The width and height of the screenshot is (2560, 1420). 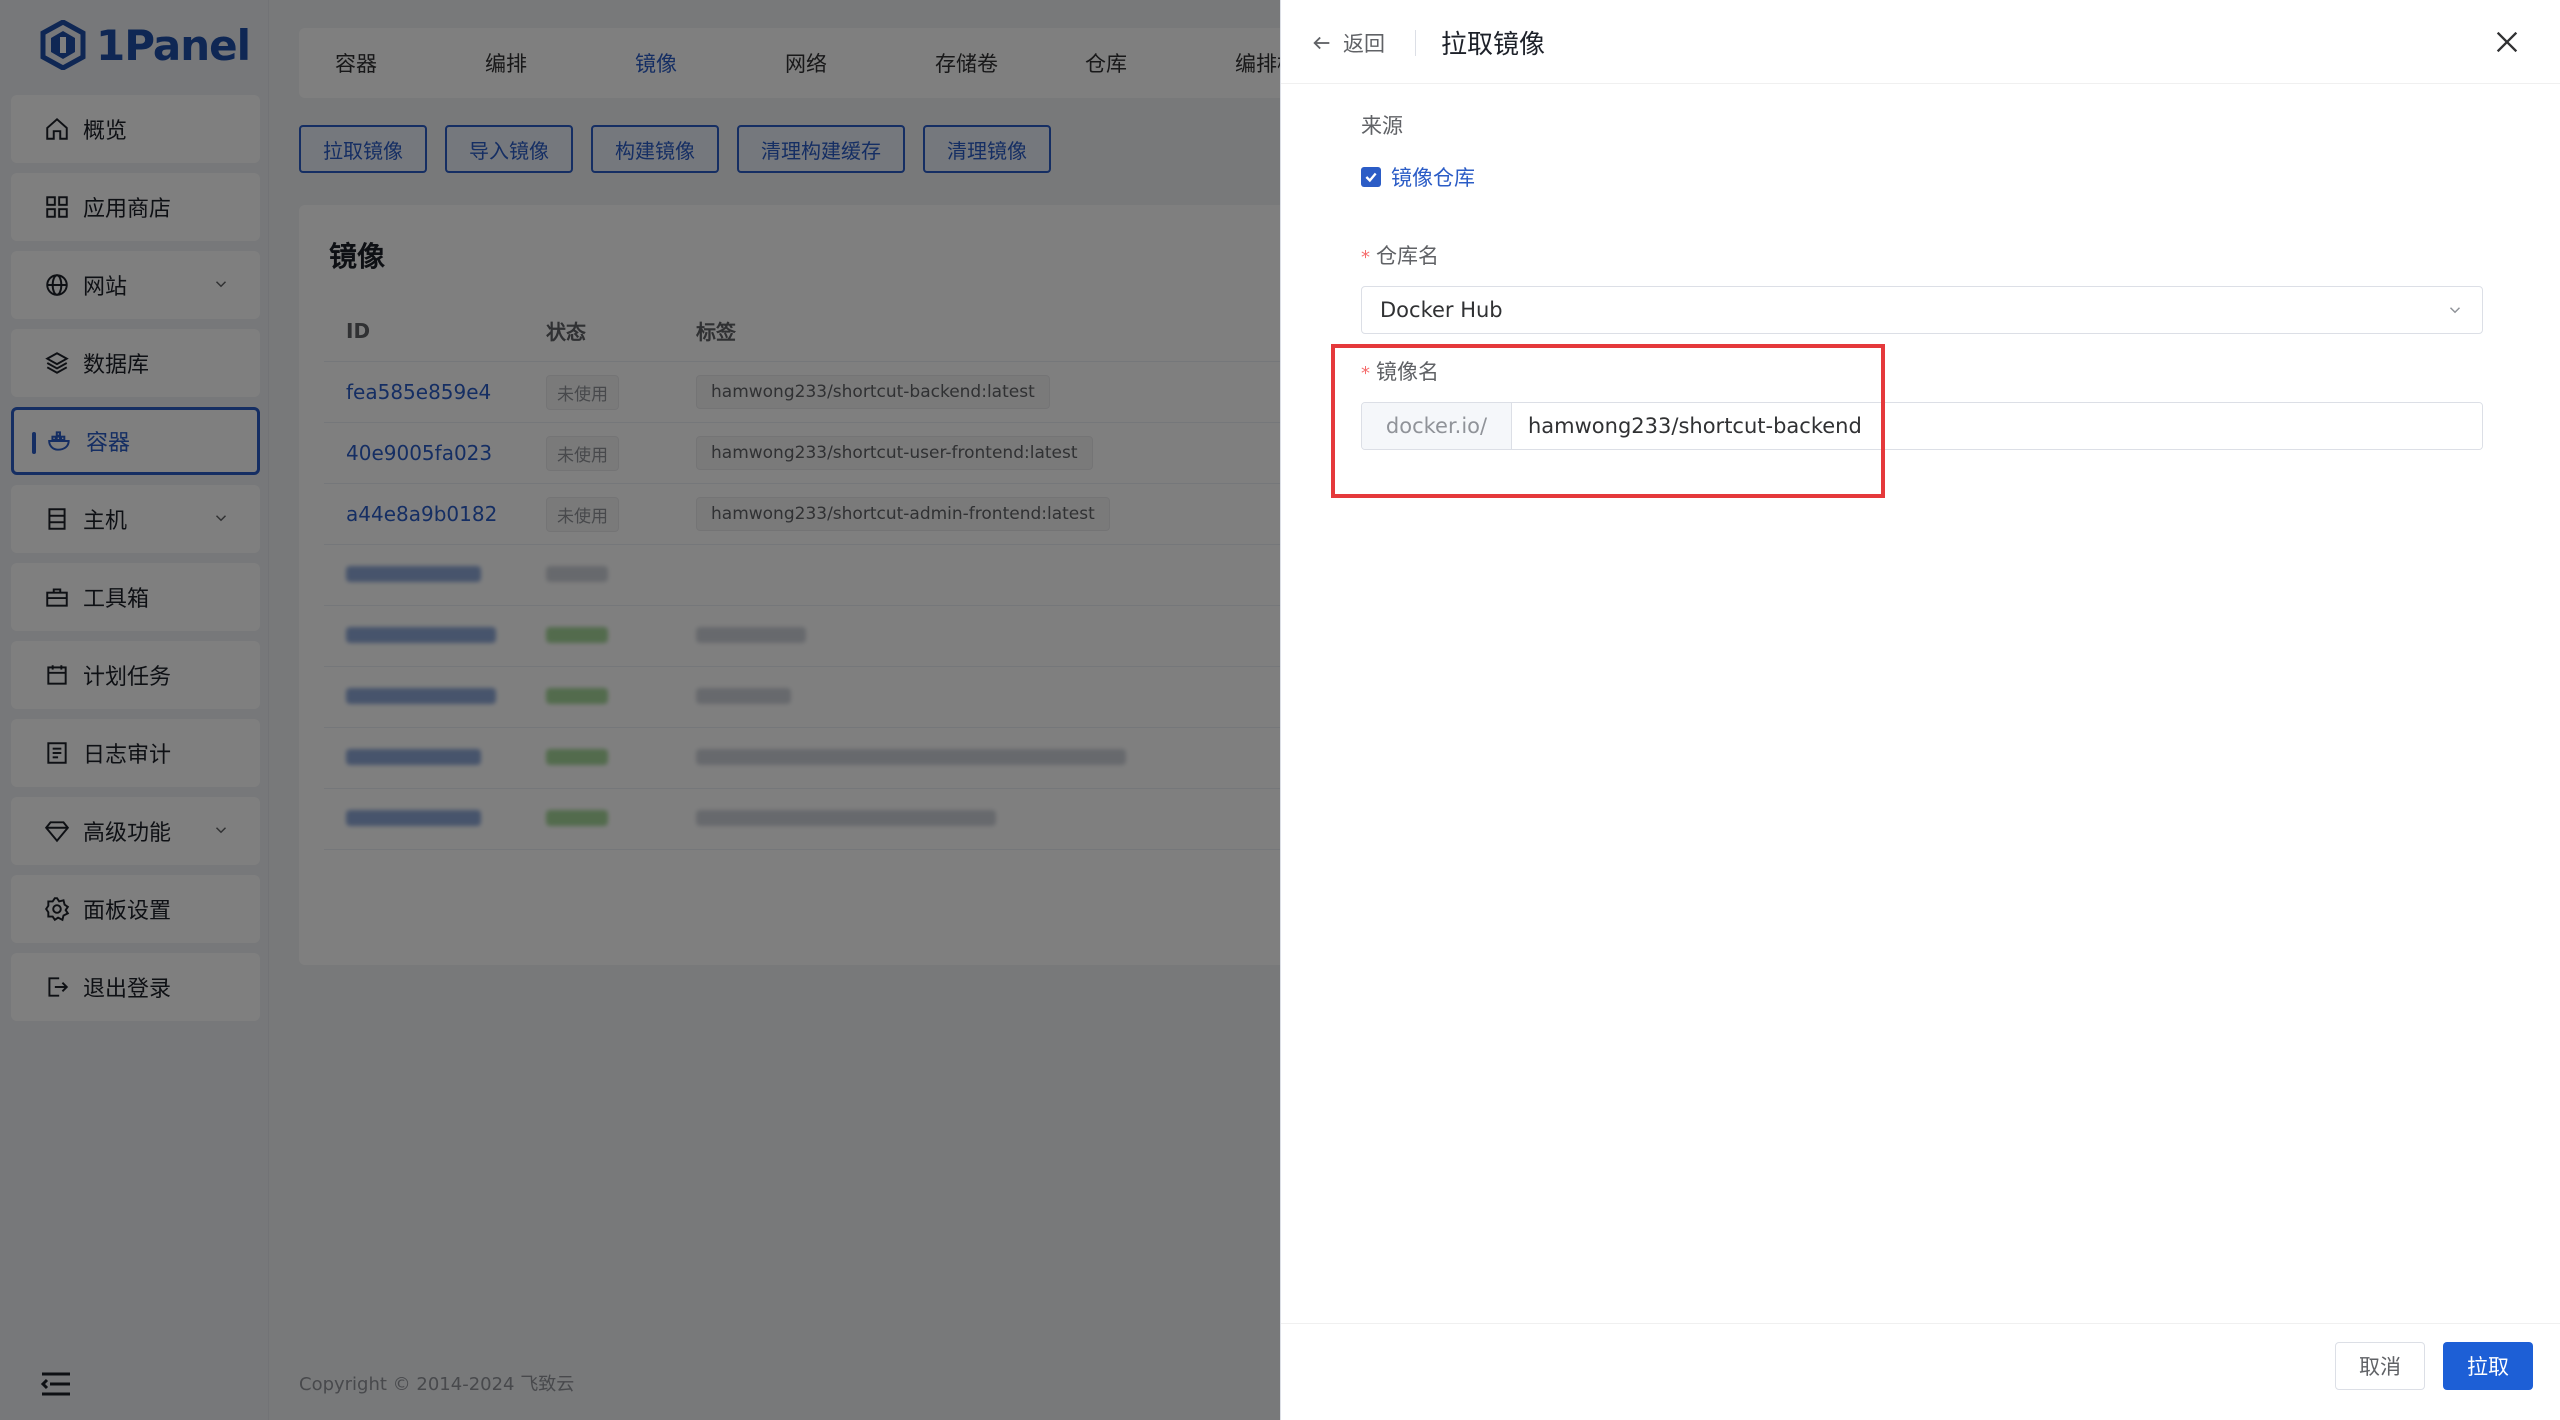 I want to click on repo-name-label: * 仓库名, so click(x=1922, y=255).